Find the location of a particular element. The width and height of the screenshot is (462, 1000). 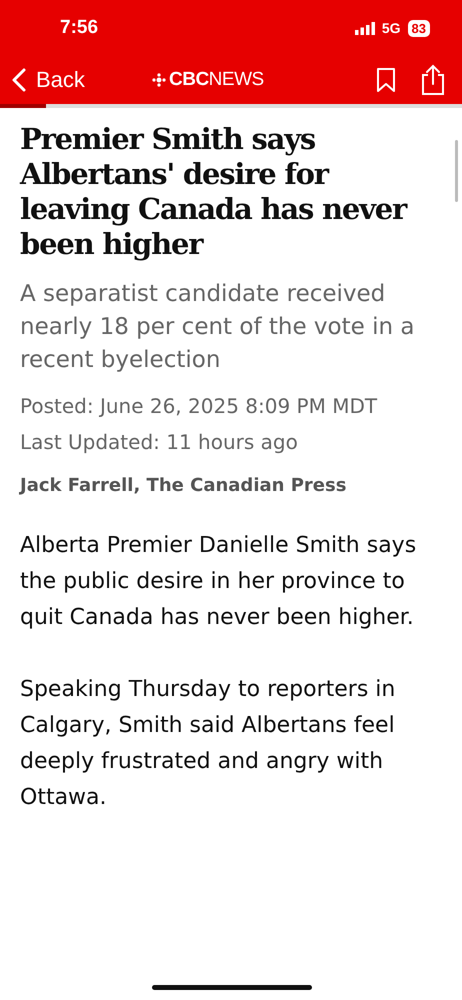

chevron-left-icon is located at coordinates (19, 80).